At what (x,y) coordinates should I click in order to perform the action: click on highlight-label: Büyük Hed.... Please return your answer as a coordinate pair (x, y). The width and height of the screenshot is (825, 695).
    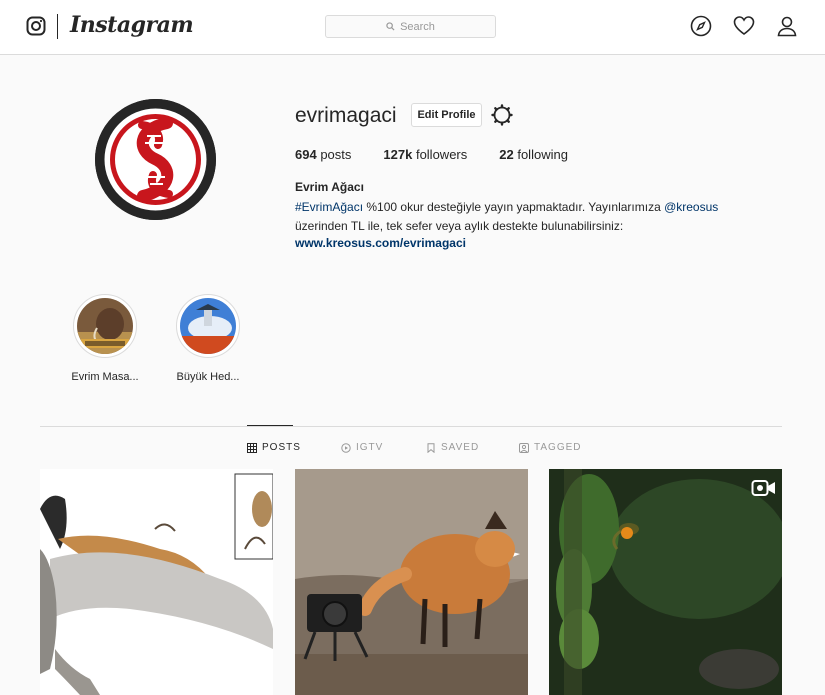
    Looking at the image, I should click on (208, 377).